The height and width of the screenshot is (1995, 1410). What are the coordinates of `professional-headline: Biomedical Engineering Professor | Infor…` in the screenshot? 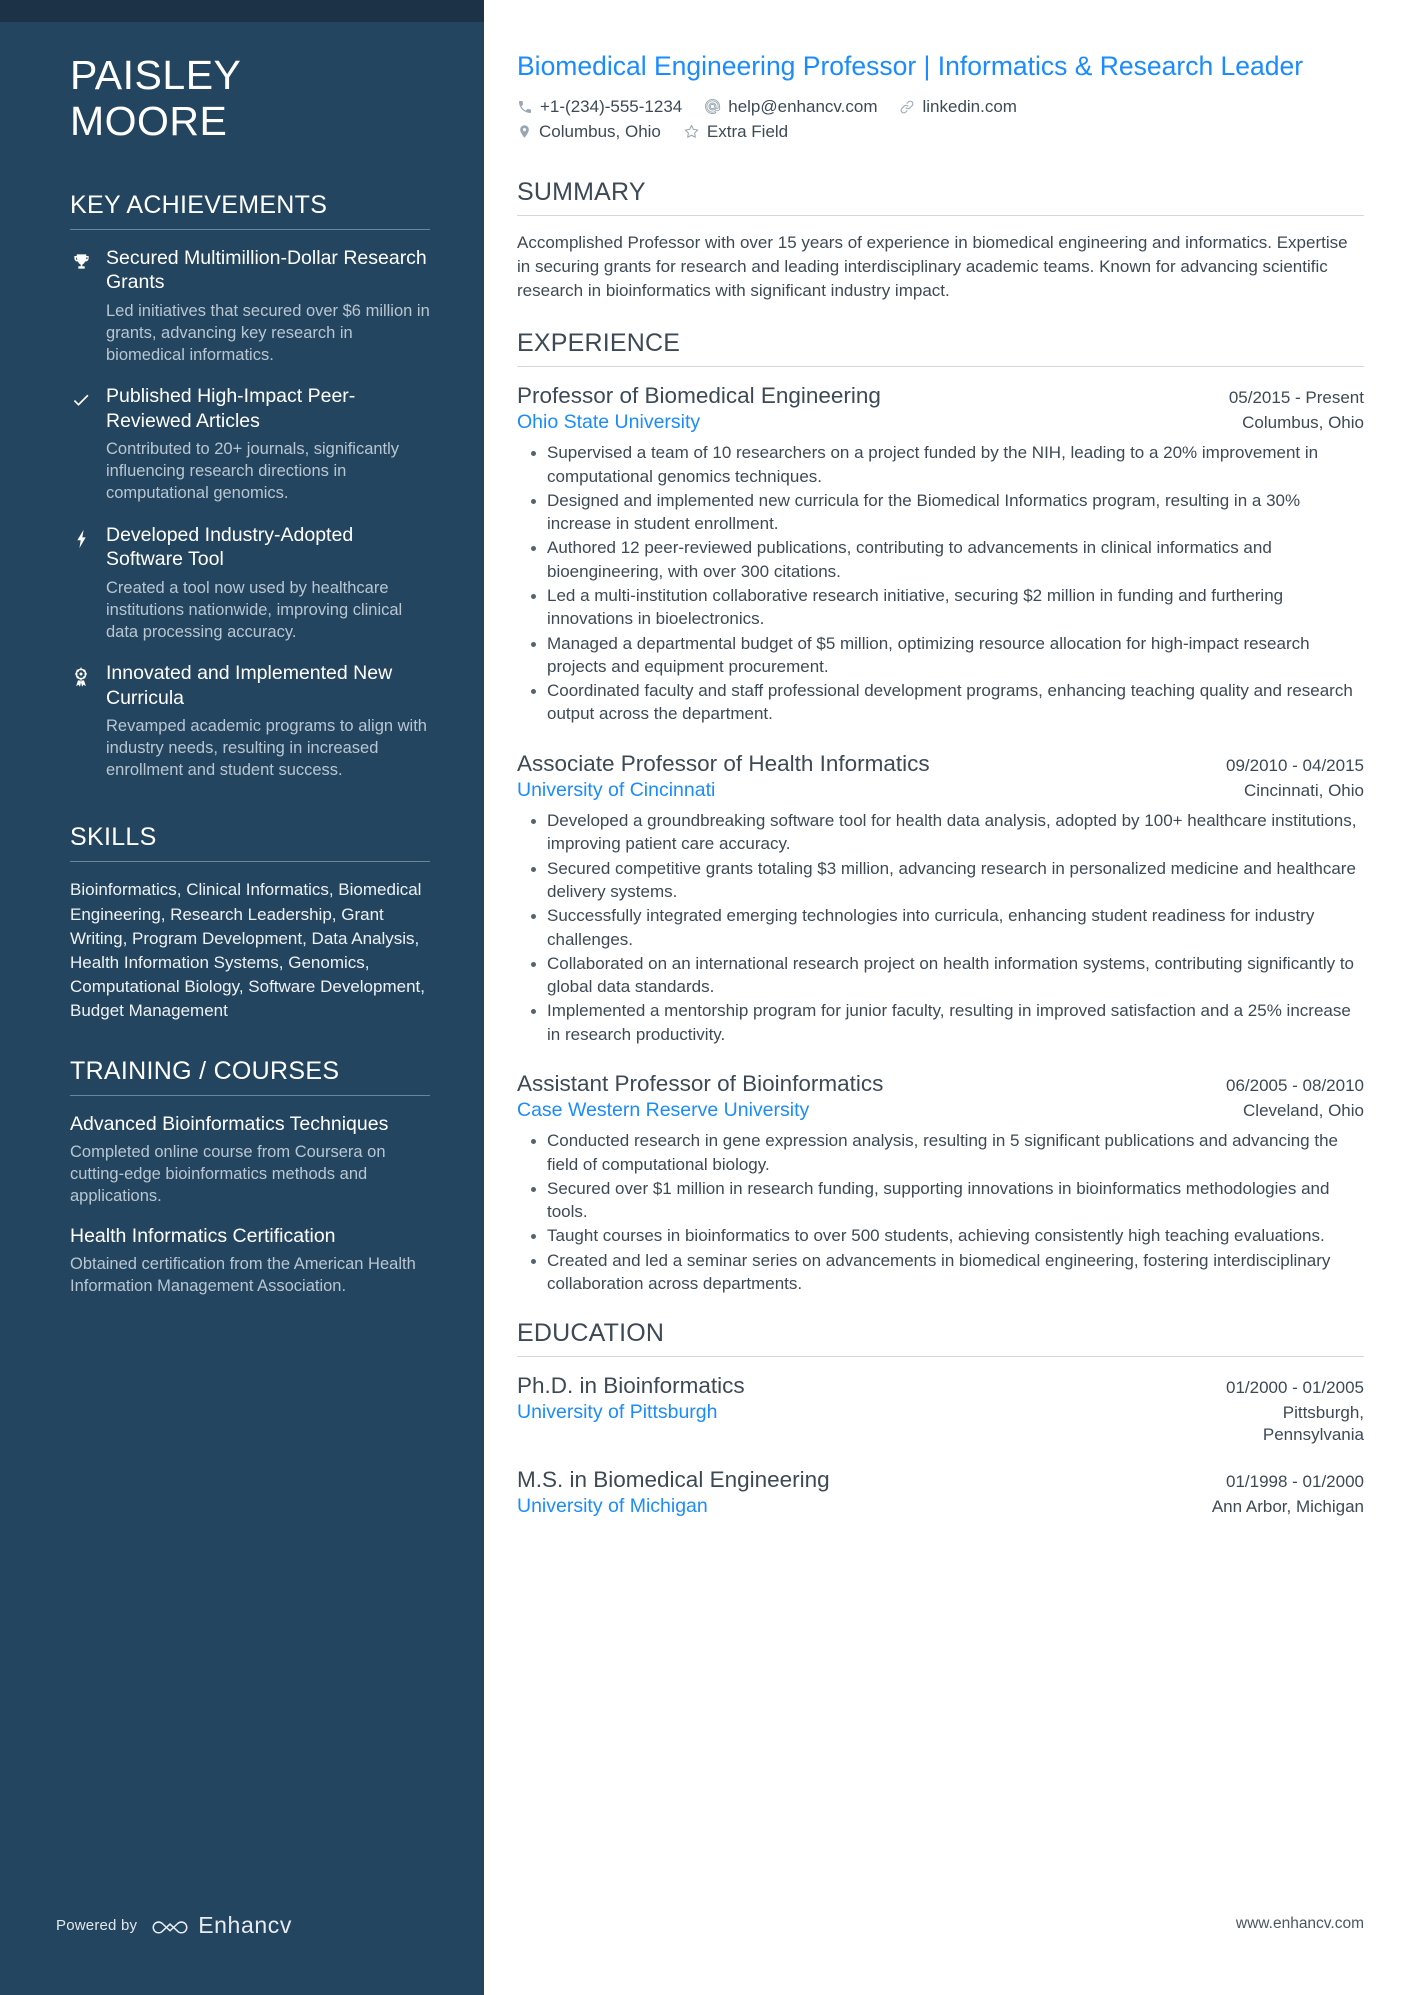 It's located at (910, 66).